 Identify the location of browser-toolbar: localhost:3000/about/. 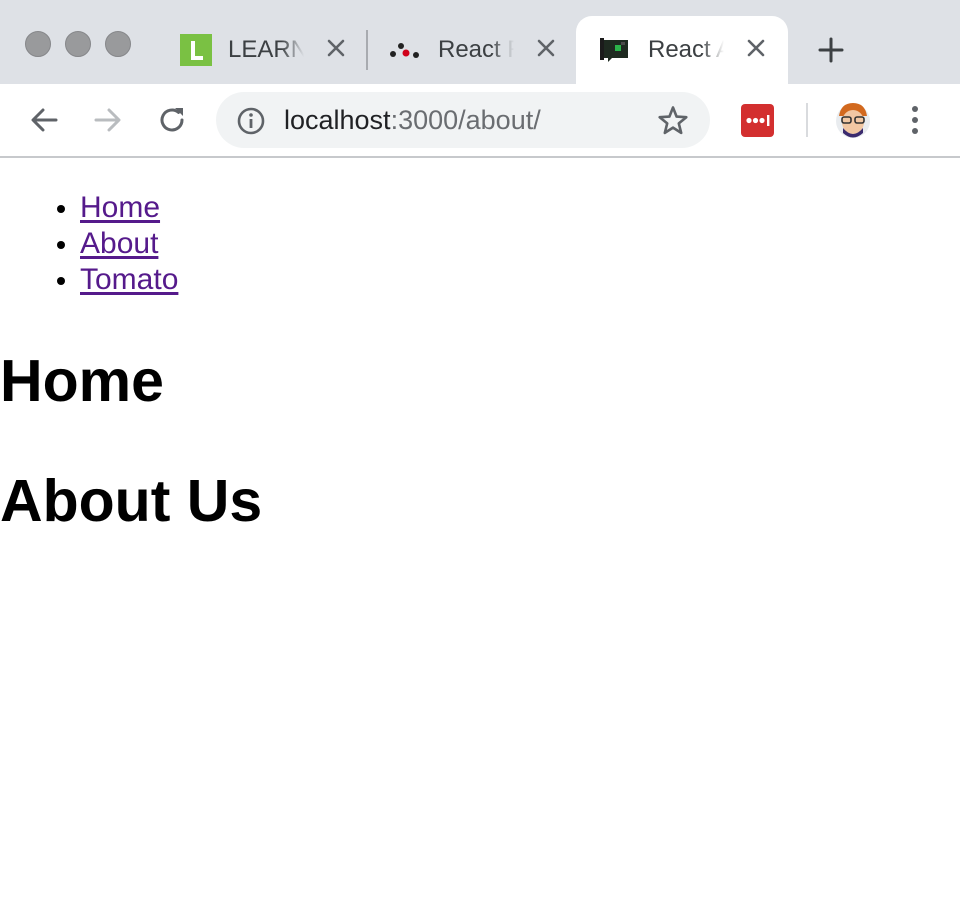
(480, 121).